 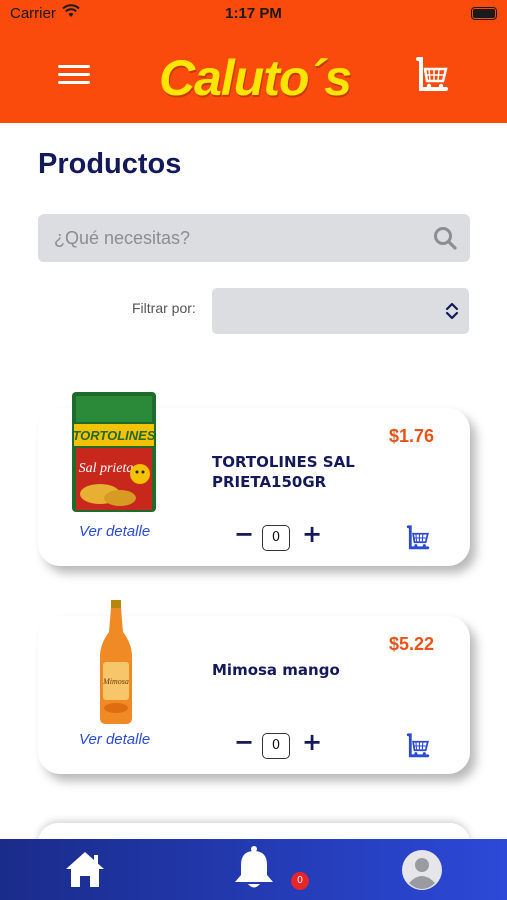 What do you see at coordinates (106, 468) in the screenshot?
I see `svg-text: Sal prieta` at bounding box center [106, 468].